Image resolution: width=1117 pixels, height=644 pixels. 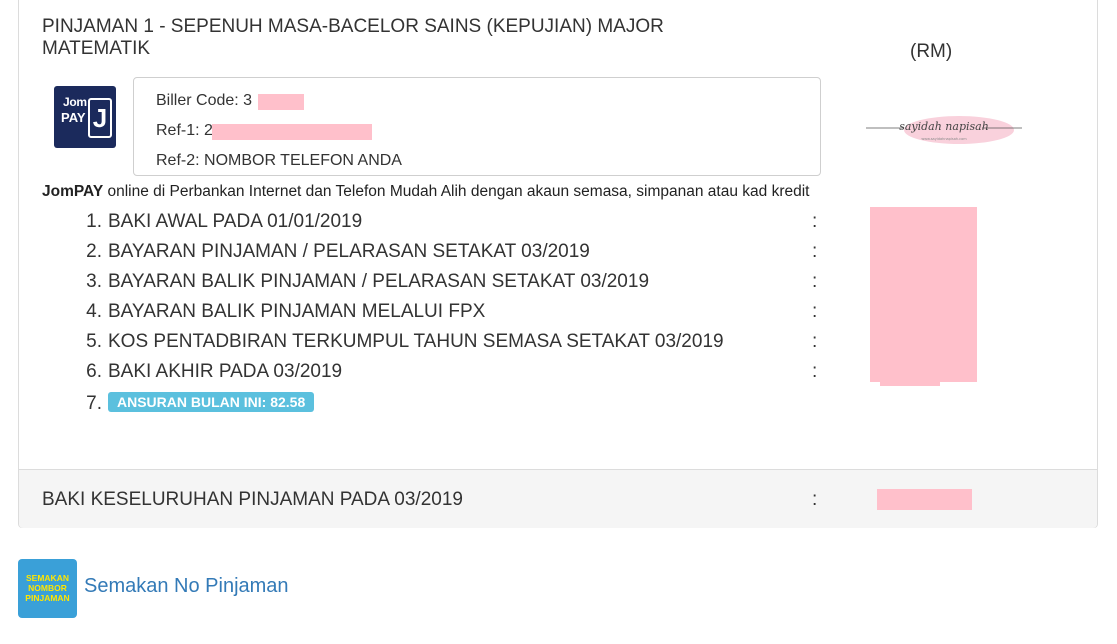 I want to click on currency-label: (RM), so click(x=931, y=51).